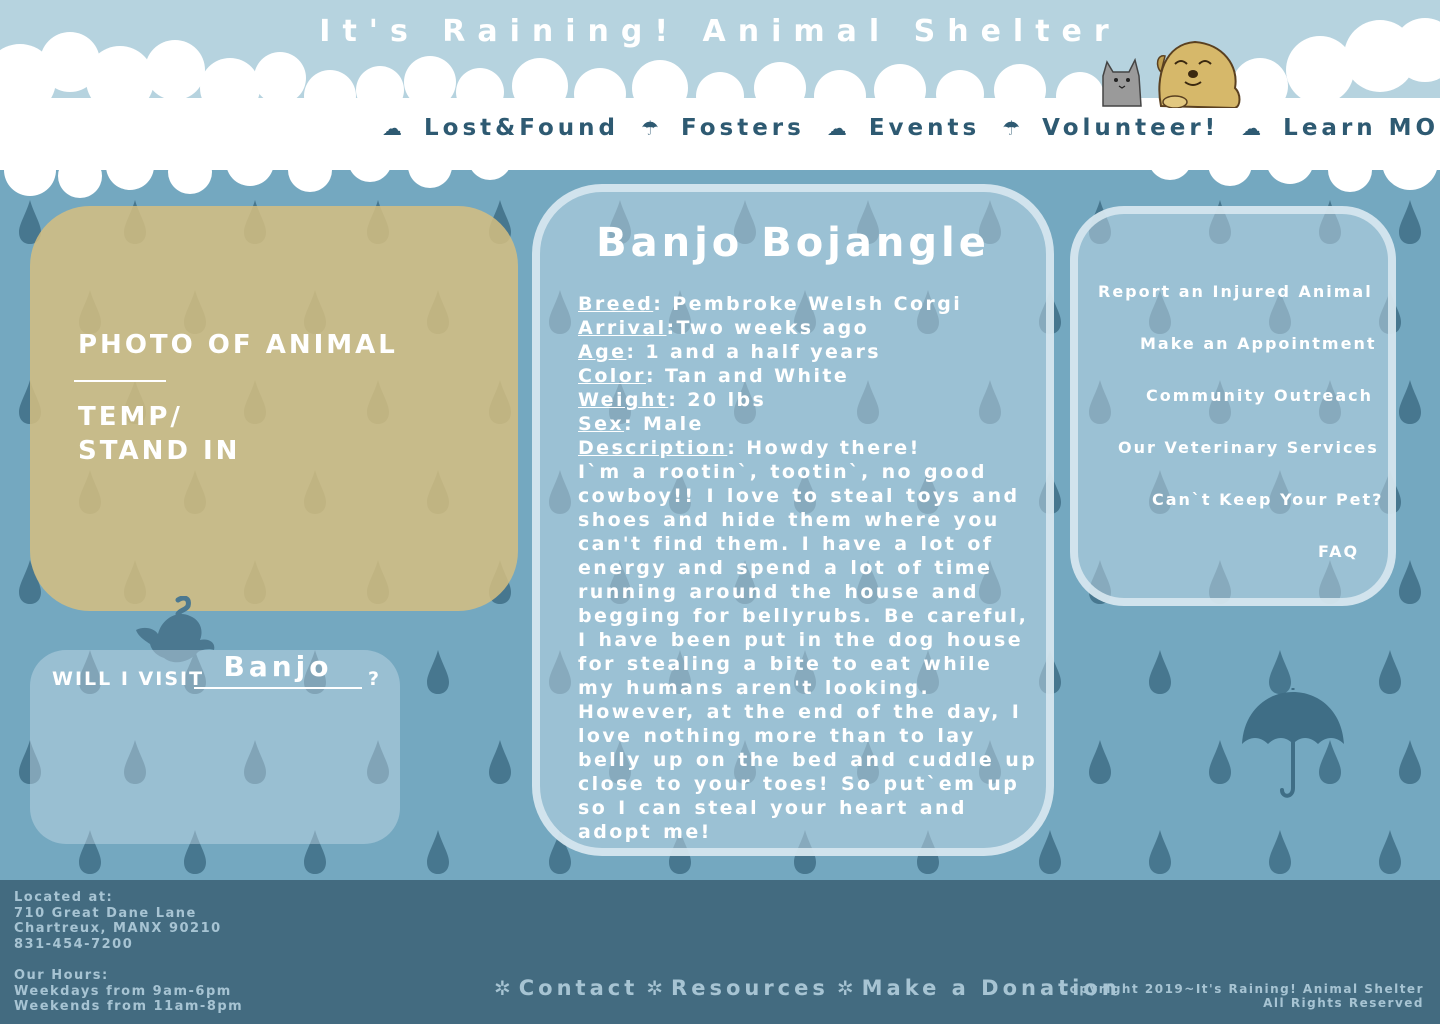  Describe the element at coordinates (602, 352) in the screenshot. I see `detail-label: Age` at that location.